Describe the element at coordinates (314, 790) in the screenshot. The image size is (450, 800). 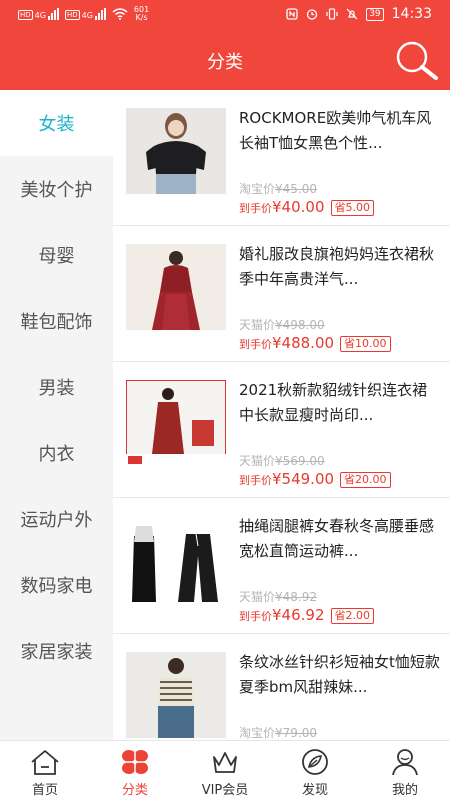
I see `tab-label: 发现` at that location.